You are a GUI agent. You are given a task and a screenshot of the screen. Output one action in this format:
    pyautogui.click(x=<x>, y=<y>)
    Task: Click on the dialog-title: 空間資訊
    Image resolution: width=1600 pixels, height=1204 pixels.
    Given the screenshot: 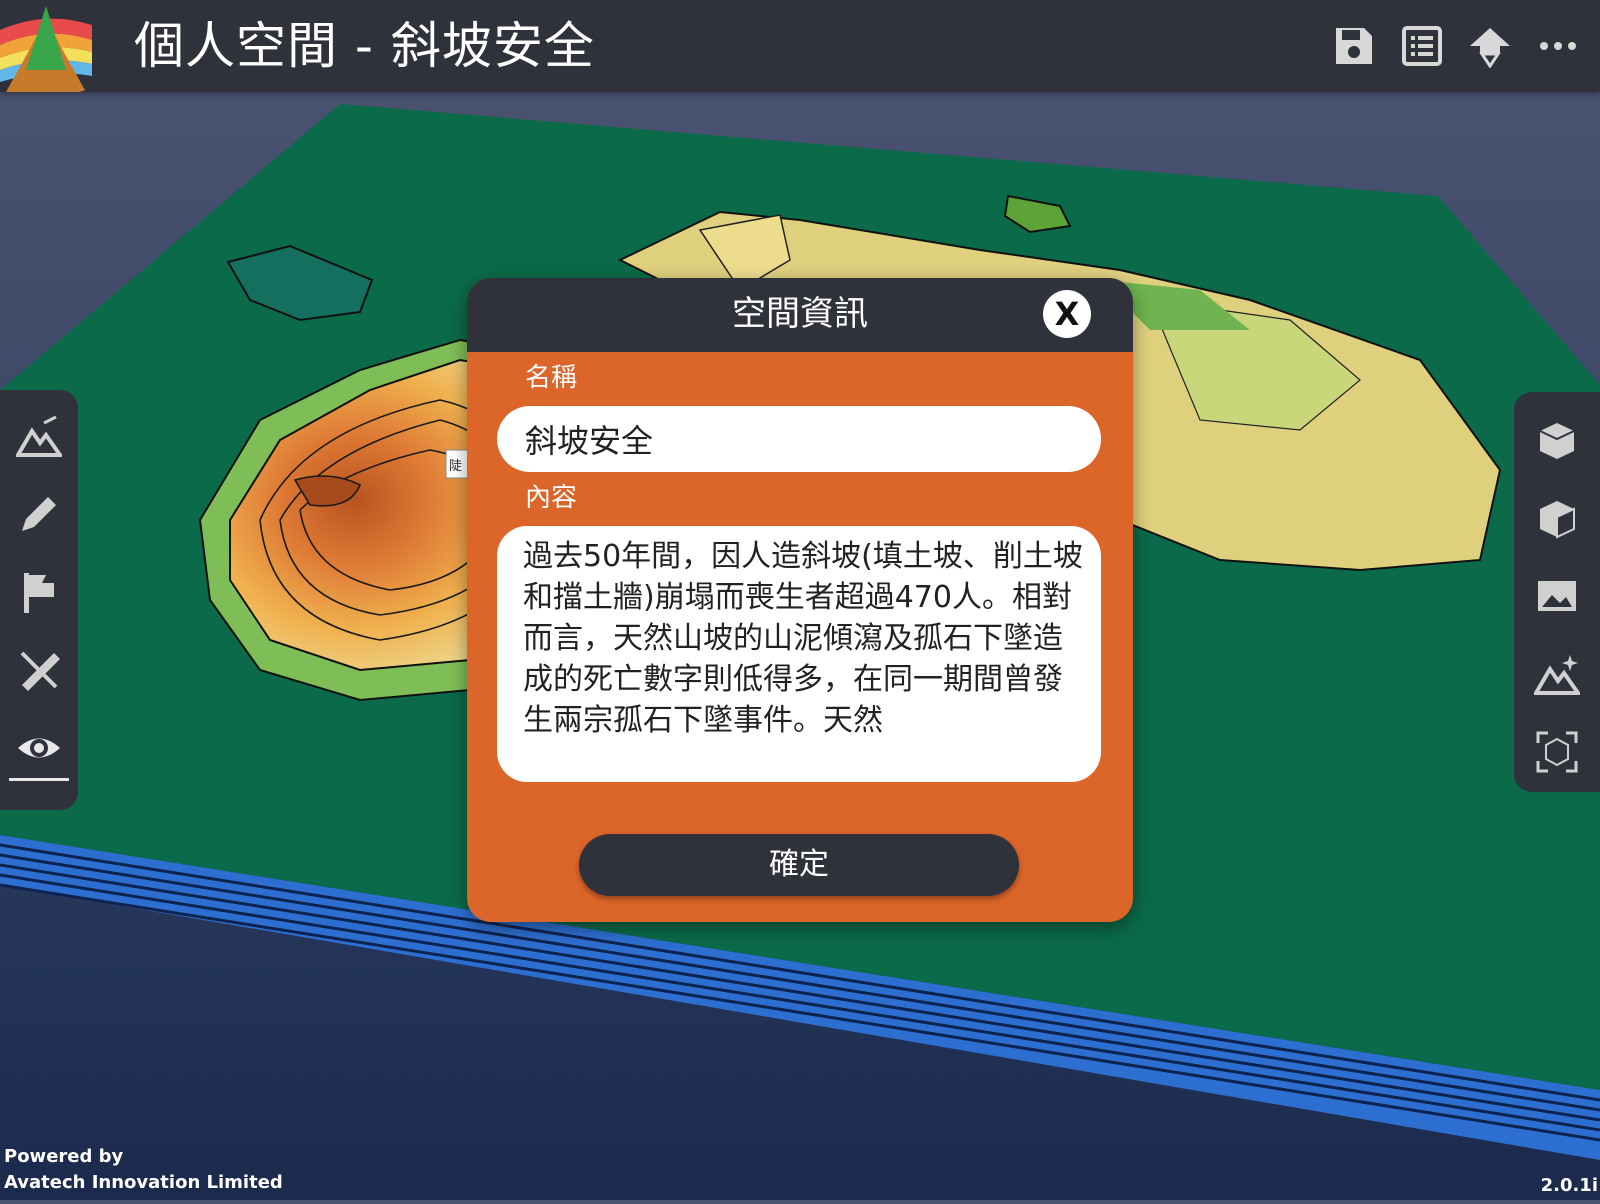 What is the action you would take?
    pyautogui.click(x=800, y=314)
    